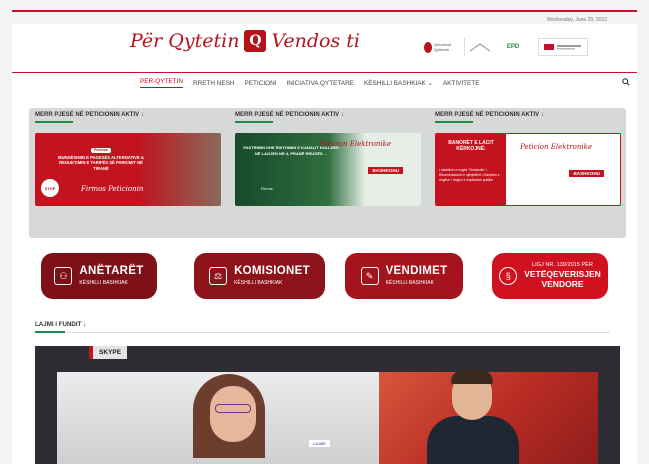 The image size is (649, 464). I want to click on video-source-tag: SKYPE, so click(108, 352).